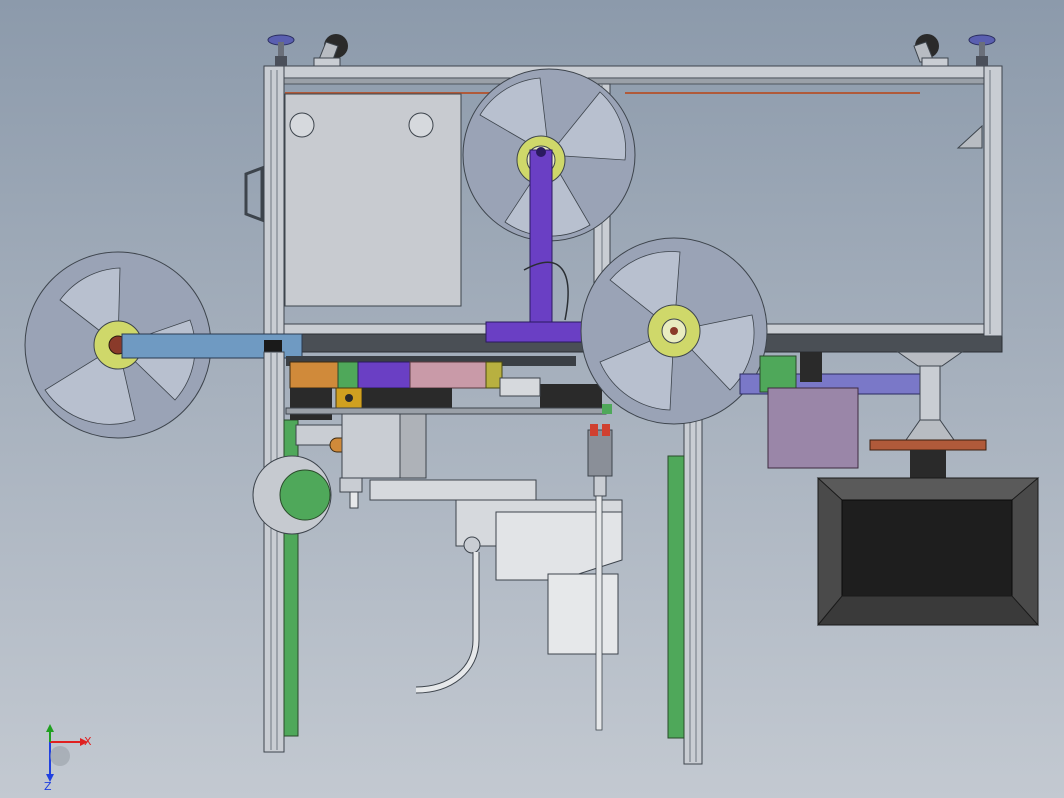 The image size is (1064, 798). I want to click on control-panel, so click(373, 200).